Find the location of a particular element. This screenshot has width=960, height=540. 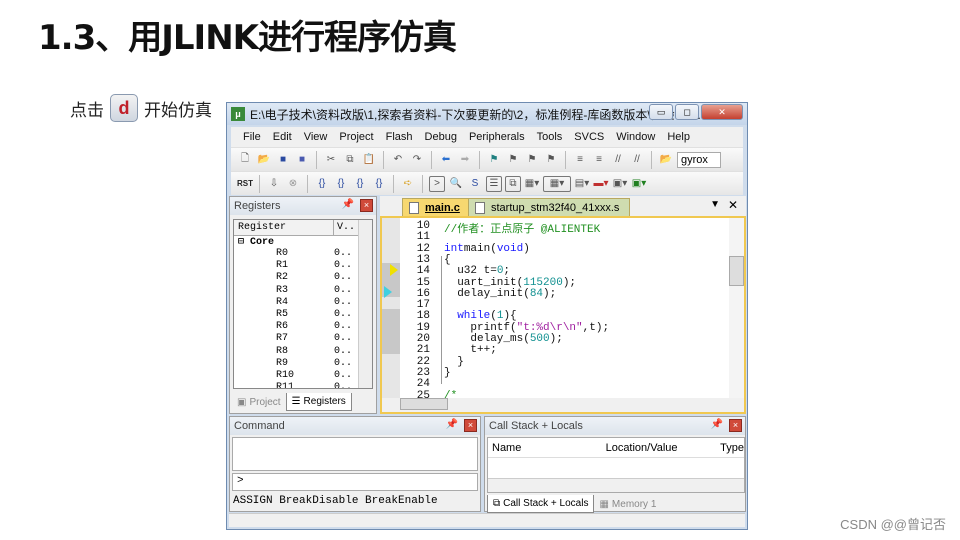

find-in-files-icon: 📂 is located at coordinates (666, 160).